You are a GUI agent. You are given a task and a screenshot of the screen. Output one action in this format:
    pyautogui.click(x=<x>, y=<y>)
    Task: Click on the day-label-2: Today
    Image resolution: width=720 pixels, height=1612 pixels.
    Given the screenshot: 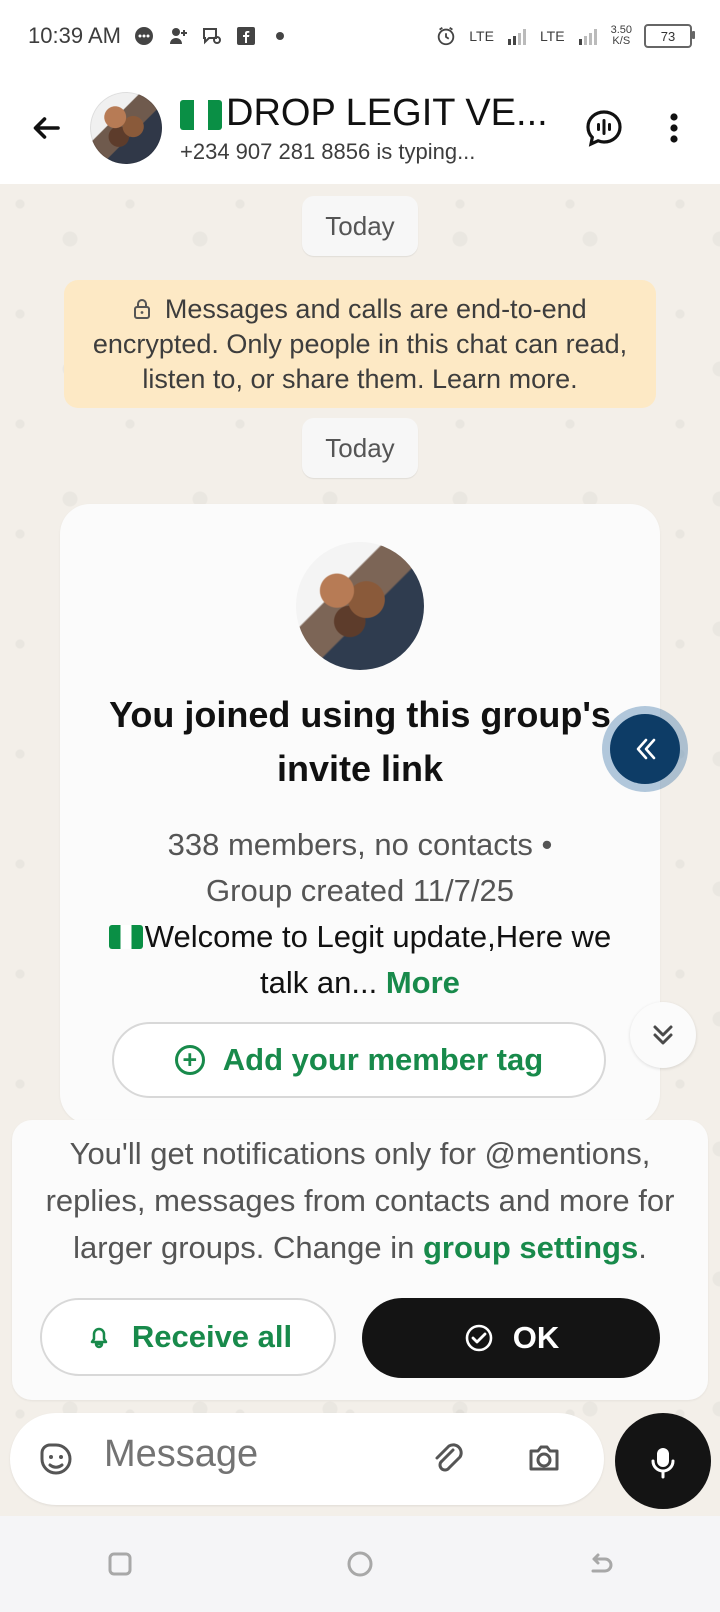 What is the action you would take?
    pyautogui.click(x=360, y=448)
    